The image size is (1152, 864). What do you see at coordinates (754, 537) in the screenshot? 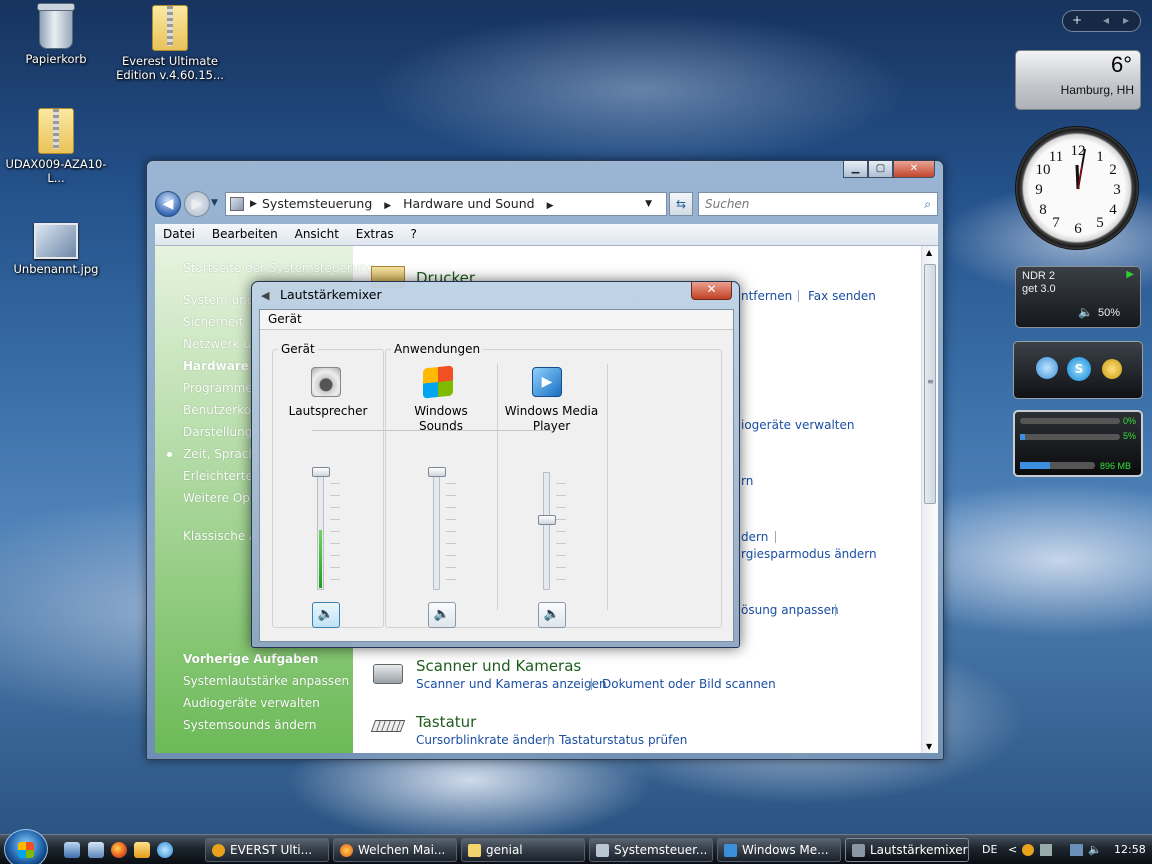
I see `partial-link: dern` at bounding box center [754, 537].